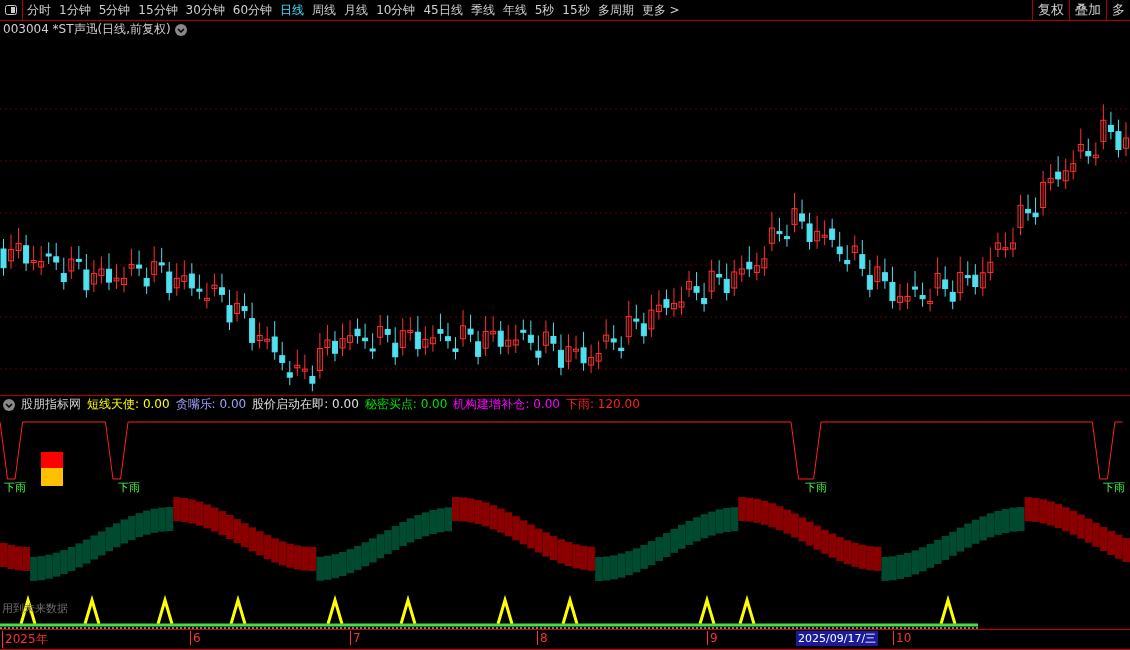 The height and width of the screenshot is (650, 1130). I want to click on cursor-date: 2025/09/17/三, so click(837, 639).